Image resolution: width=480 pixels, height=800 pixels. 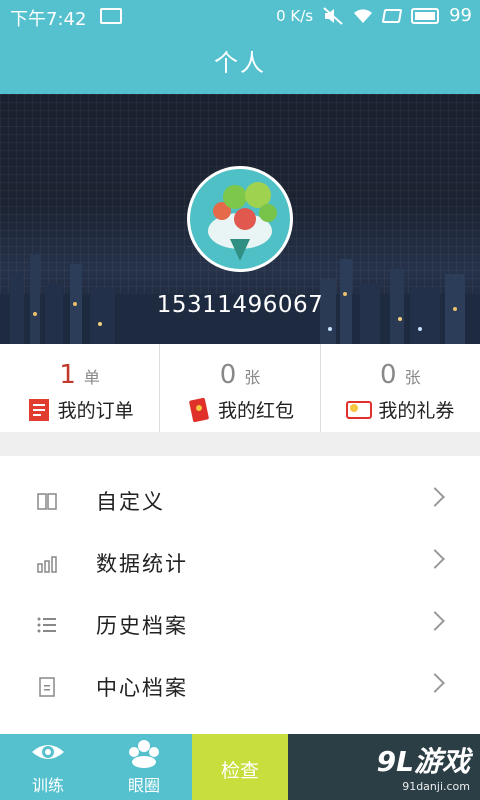 What do you see at coordinates (240, 687) in the screenshot?
I see `menu-item-center-archive: 中心档案` at bounding box center [240, 687].